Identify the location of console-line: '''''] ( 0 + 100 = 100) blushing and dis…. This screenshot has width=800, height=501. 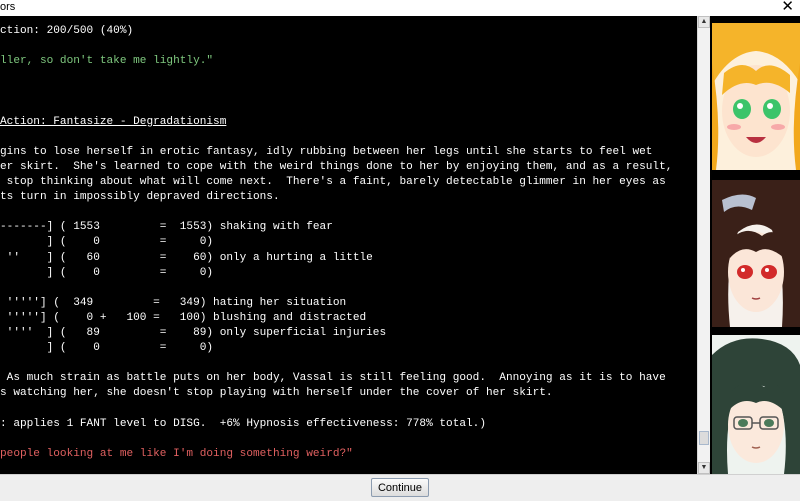
(183, 317).